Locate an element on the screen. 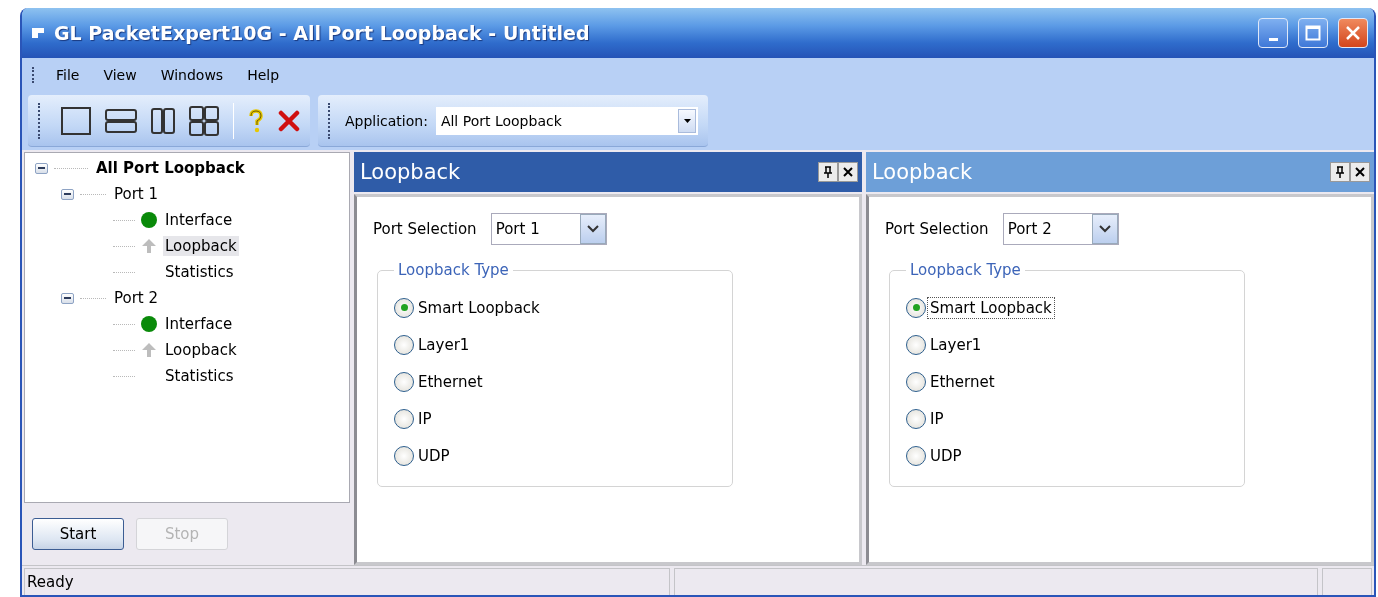  port-dropdown: Port 1 is located at coordinates (548, 229).